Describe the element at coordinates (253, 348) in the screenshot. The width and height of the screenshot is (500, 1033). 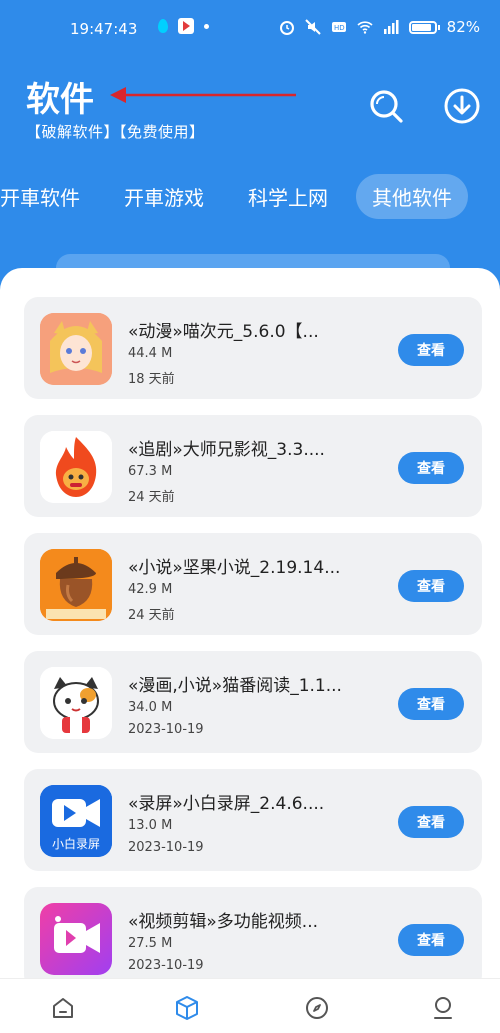
I see `list-item: «动漫»喵次元_5.6.0【... 44.4 M 18 天前 查看` at that location.